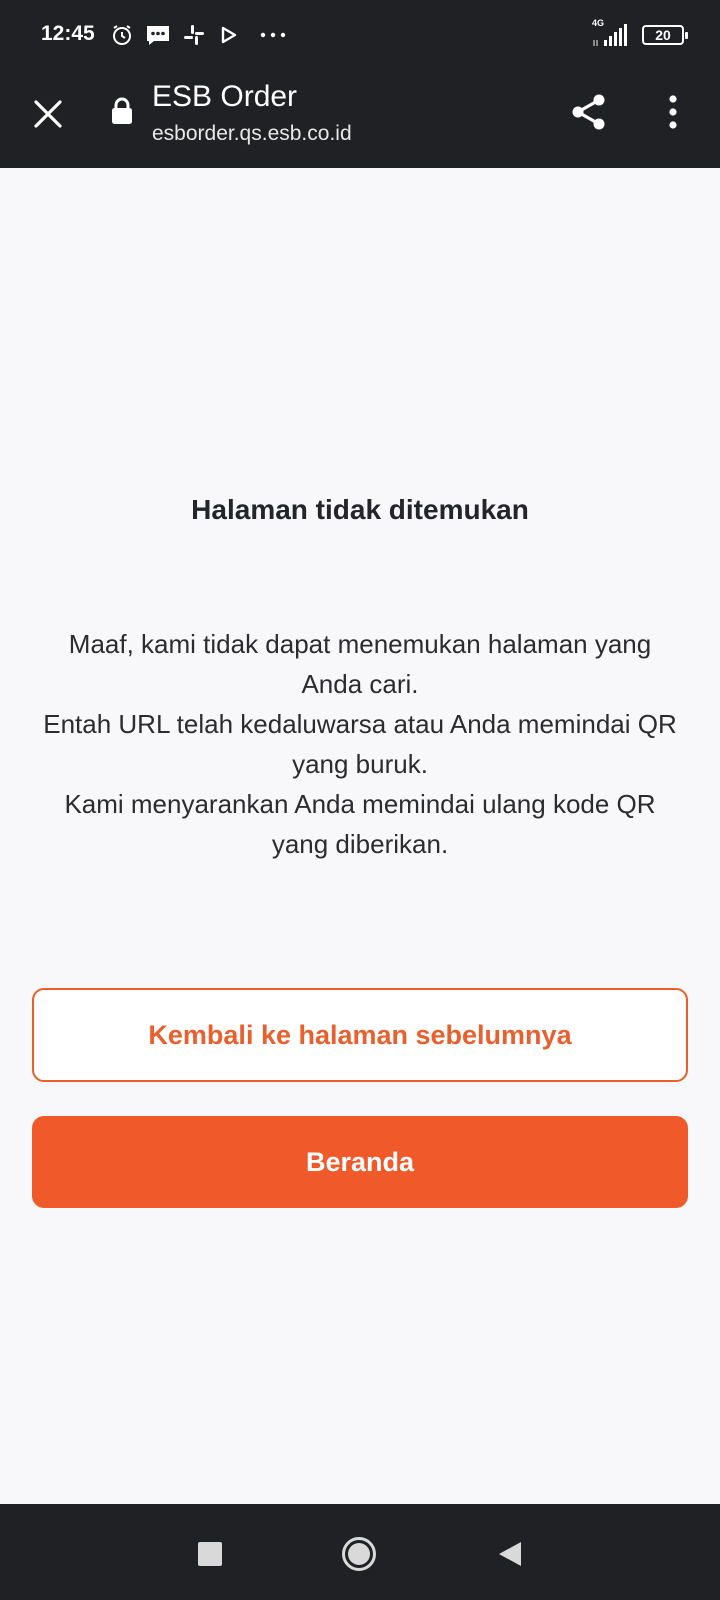 The width and height of the screenshot is (720, 1600). I want to click on back-button: Kembali ke halaman sebelumnya, so click(360, 1035).